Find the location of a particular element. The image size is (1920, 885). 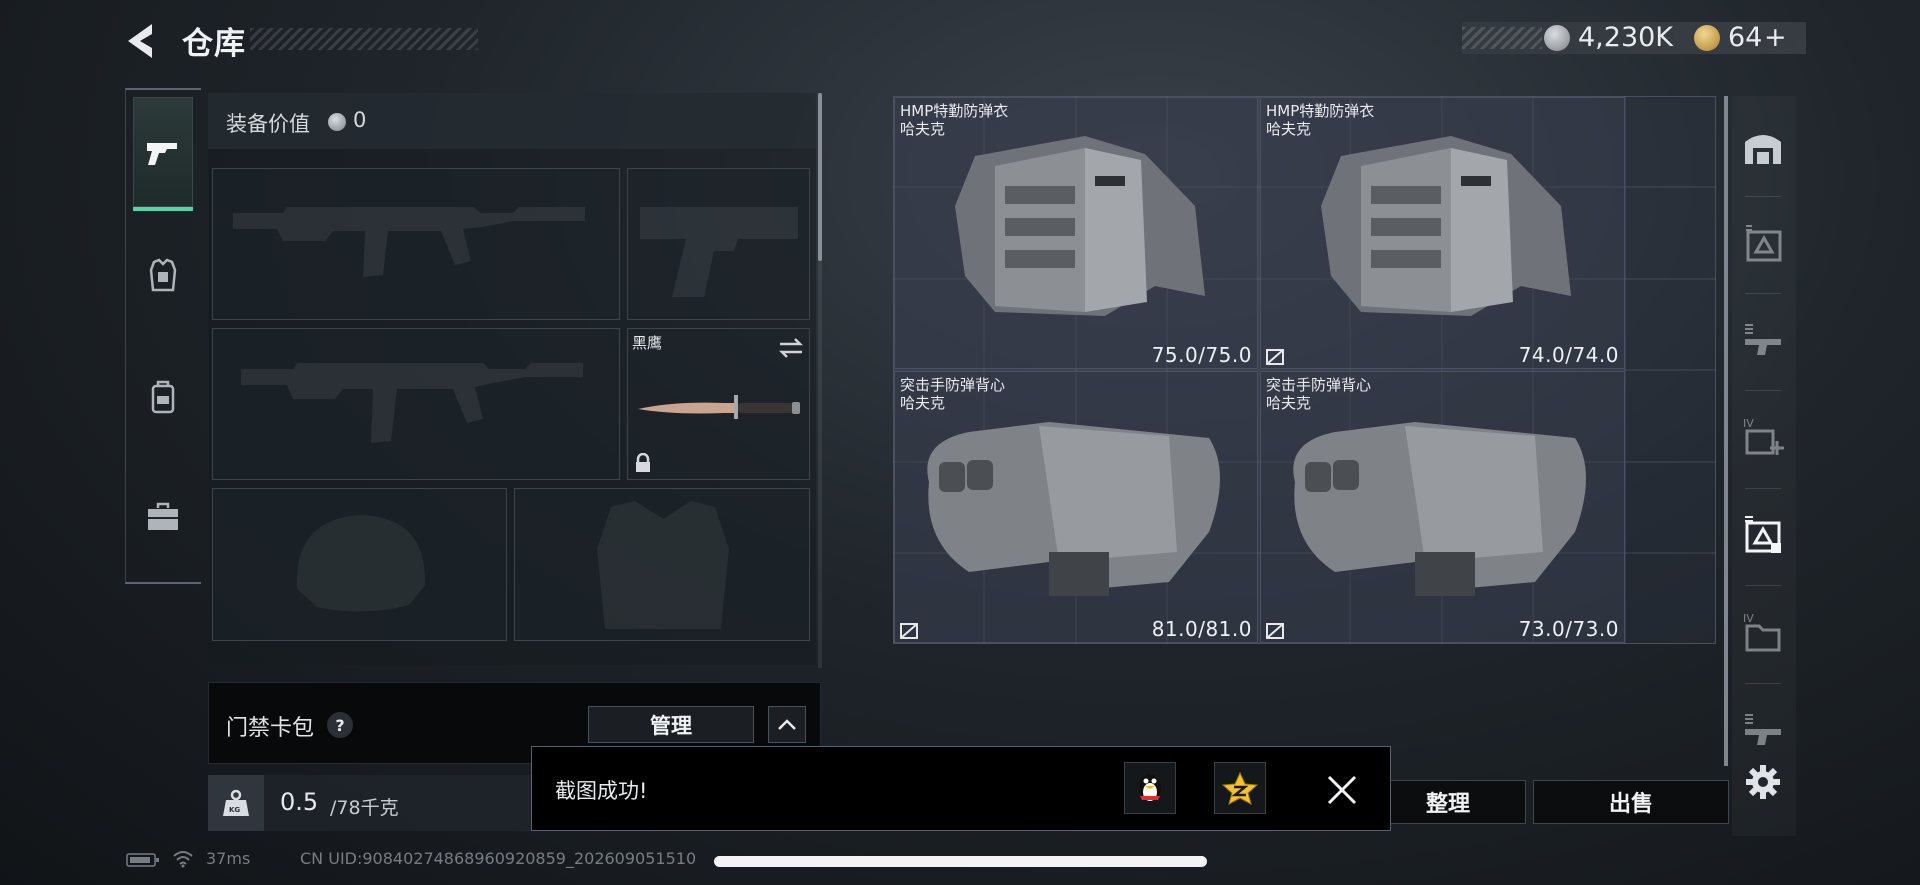

stash-item: HMP特勤防弹衣 哈夫克 75.0/75.0 is located at coordinates (1076, 233).